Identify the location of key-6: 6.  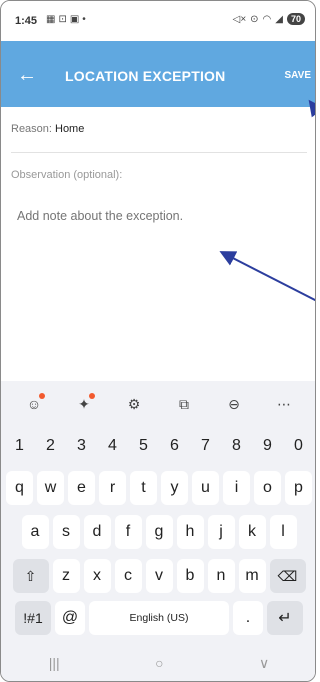
(174, 446).